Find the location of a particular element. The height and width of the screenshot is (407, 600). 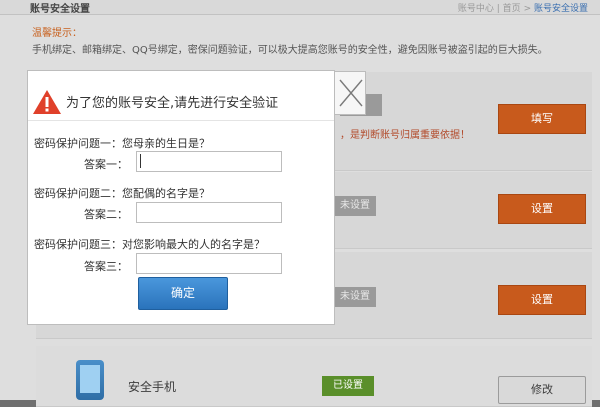

phone-icon is located at coordinates (90, 380).